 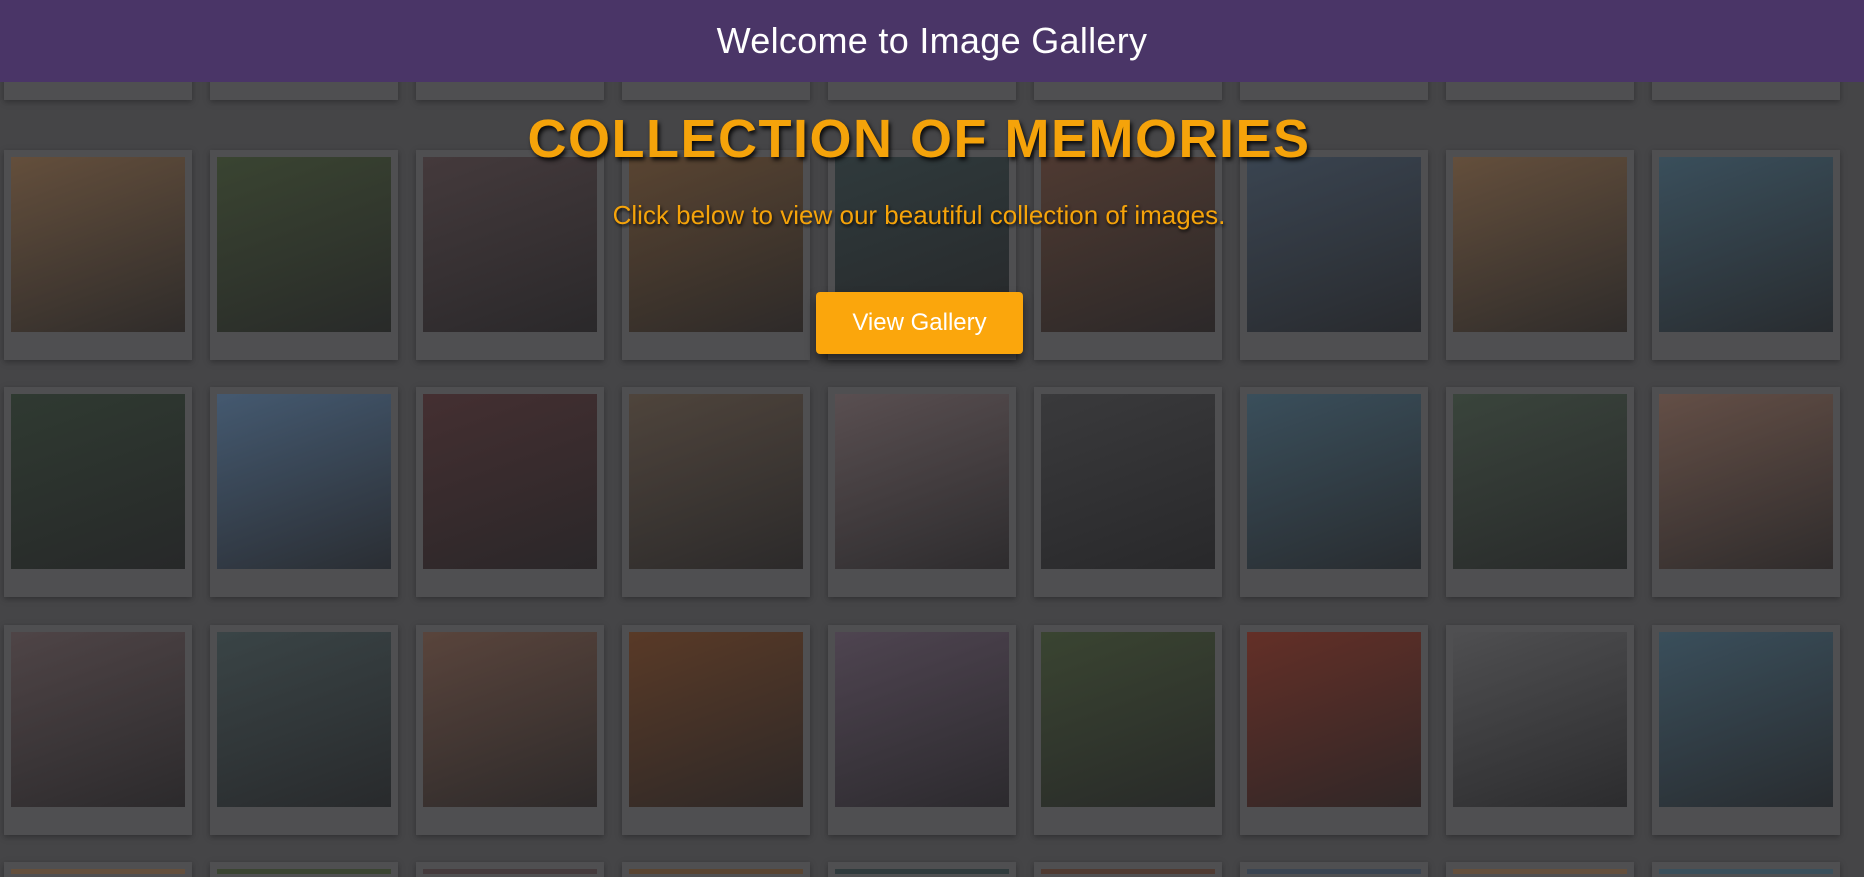 I want to click on top-header-bar: Welcome to Image Gallery, so click(x=932, y=41).